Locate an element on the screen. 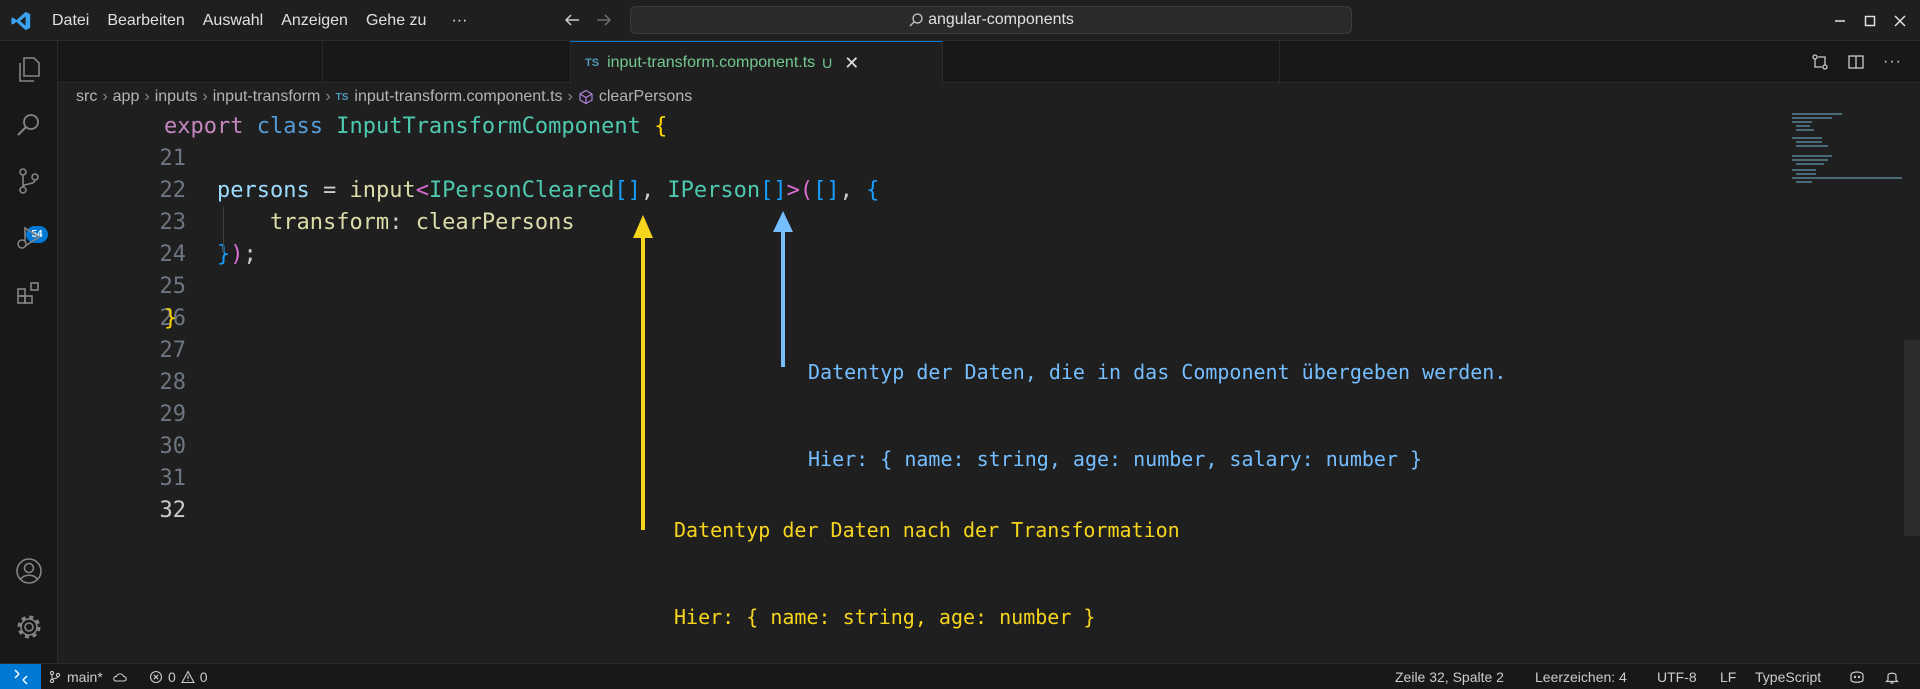 This screenshot has height=689, width=1920. error-count: 0 is located at coordinates (172, 677).